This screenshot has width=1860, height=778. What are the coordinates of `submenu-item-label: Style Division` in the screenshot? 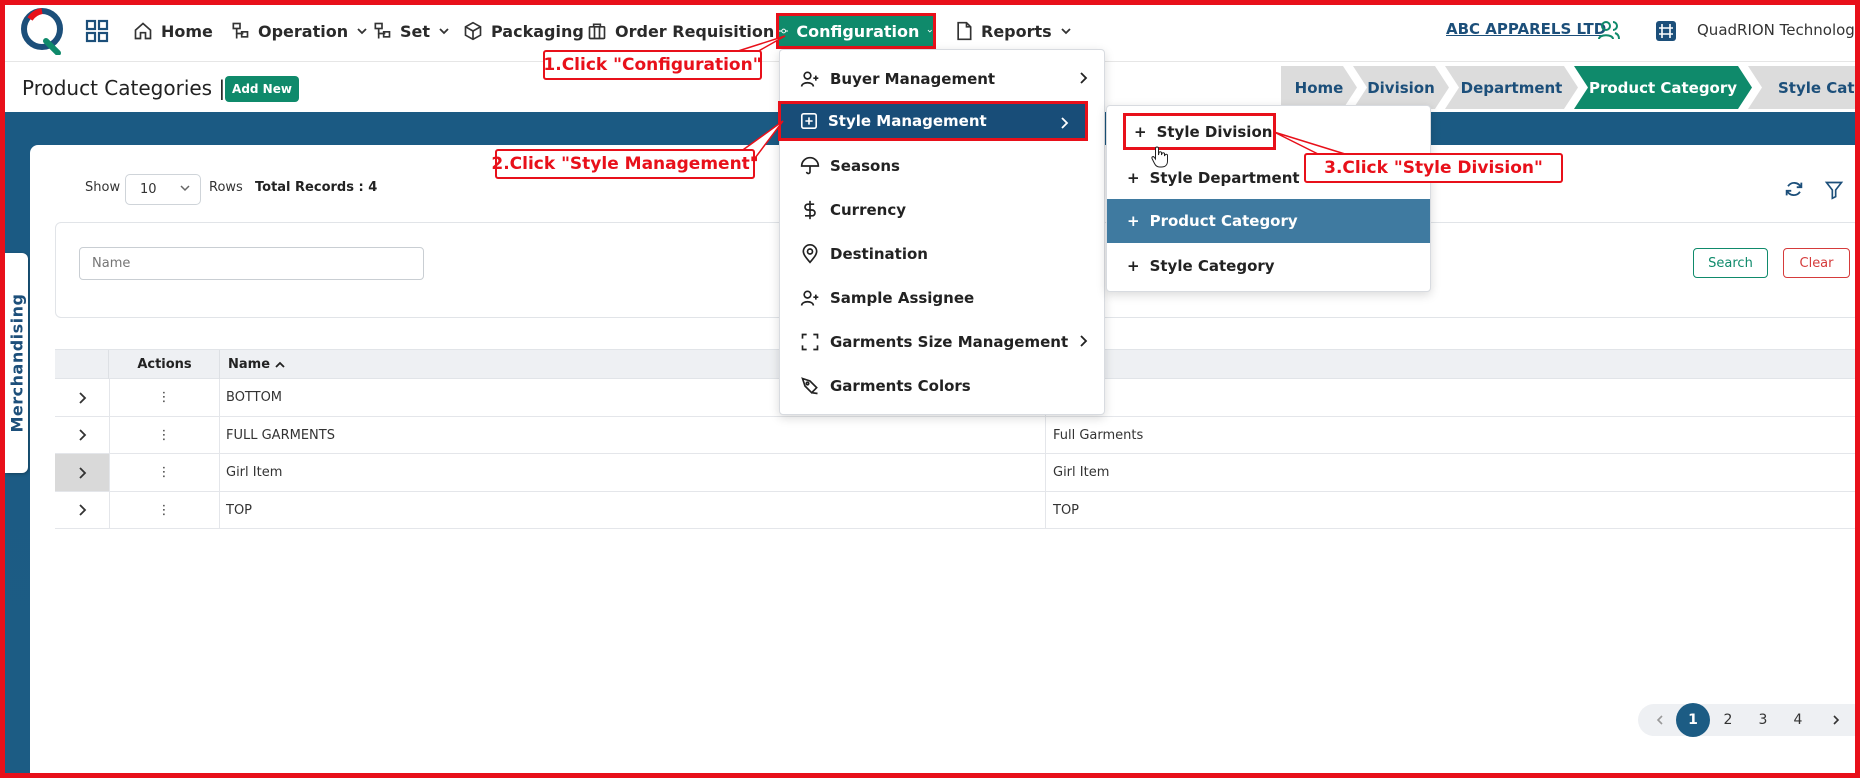 It's located at (1214, 131).